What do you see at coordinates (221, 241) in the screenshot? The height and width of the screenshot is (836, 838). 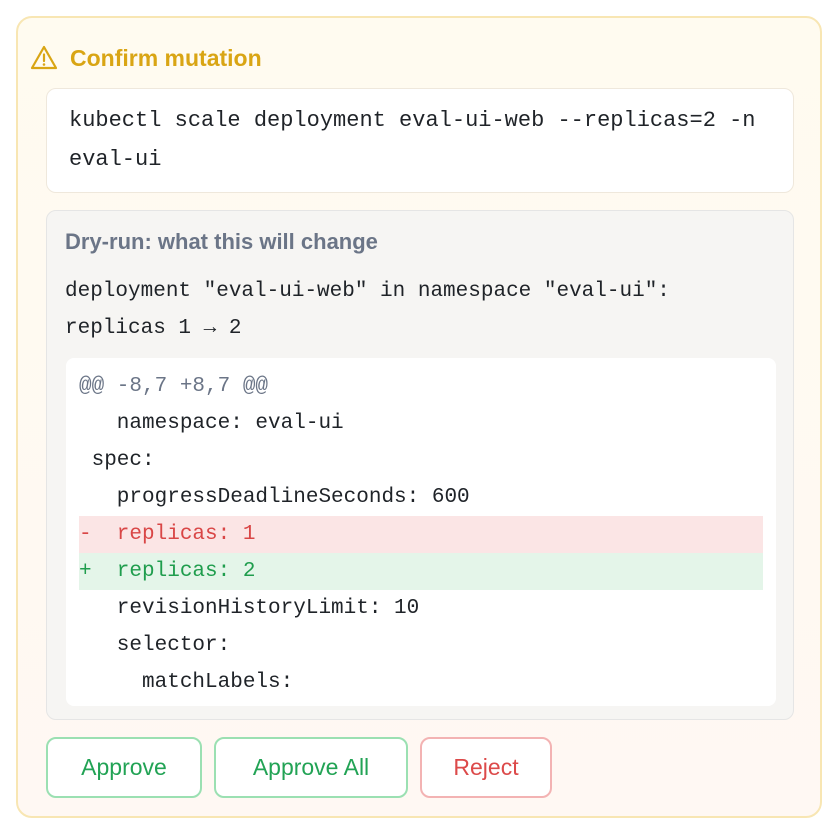 I see `dry-run-title: Dry-run: what this will change` at bounding box center [221, 241].